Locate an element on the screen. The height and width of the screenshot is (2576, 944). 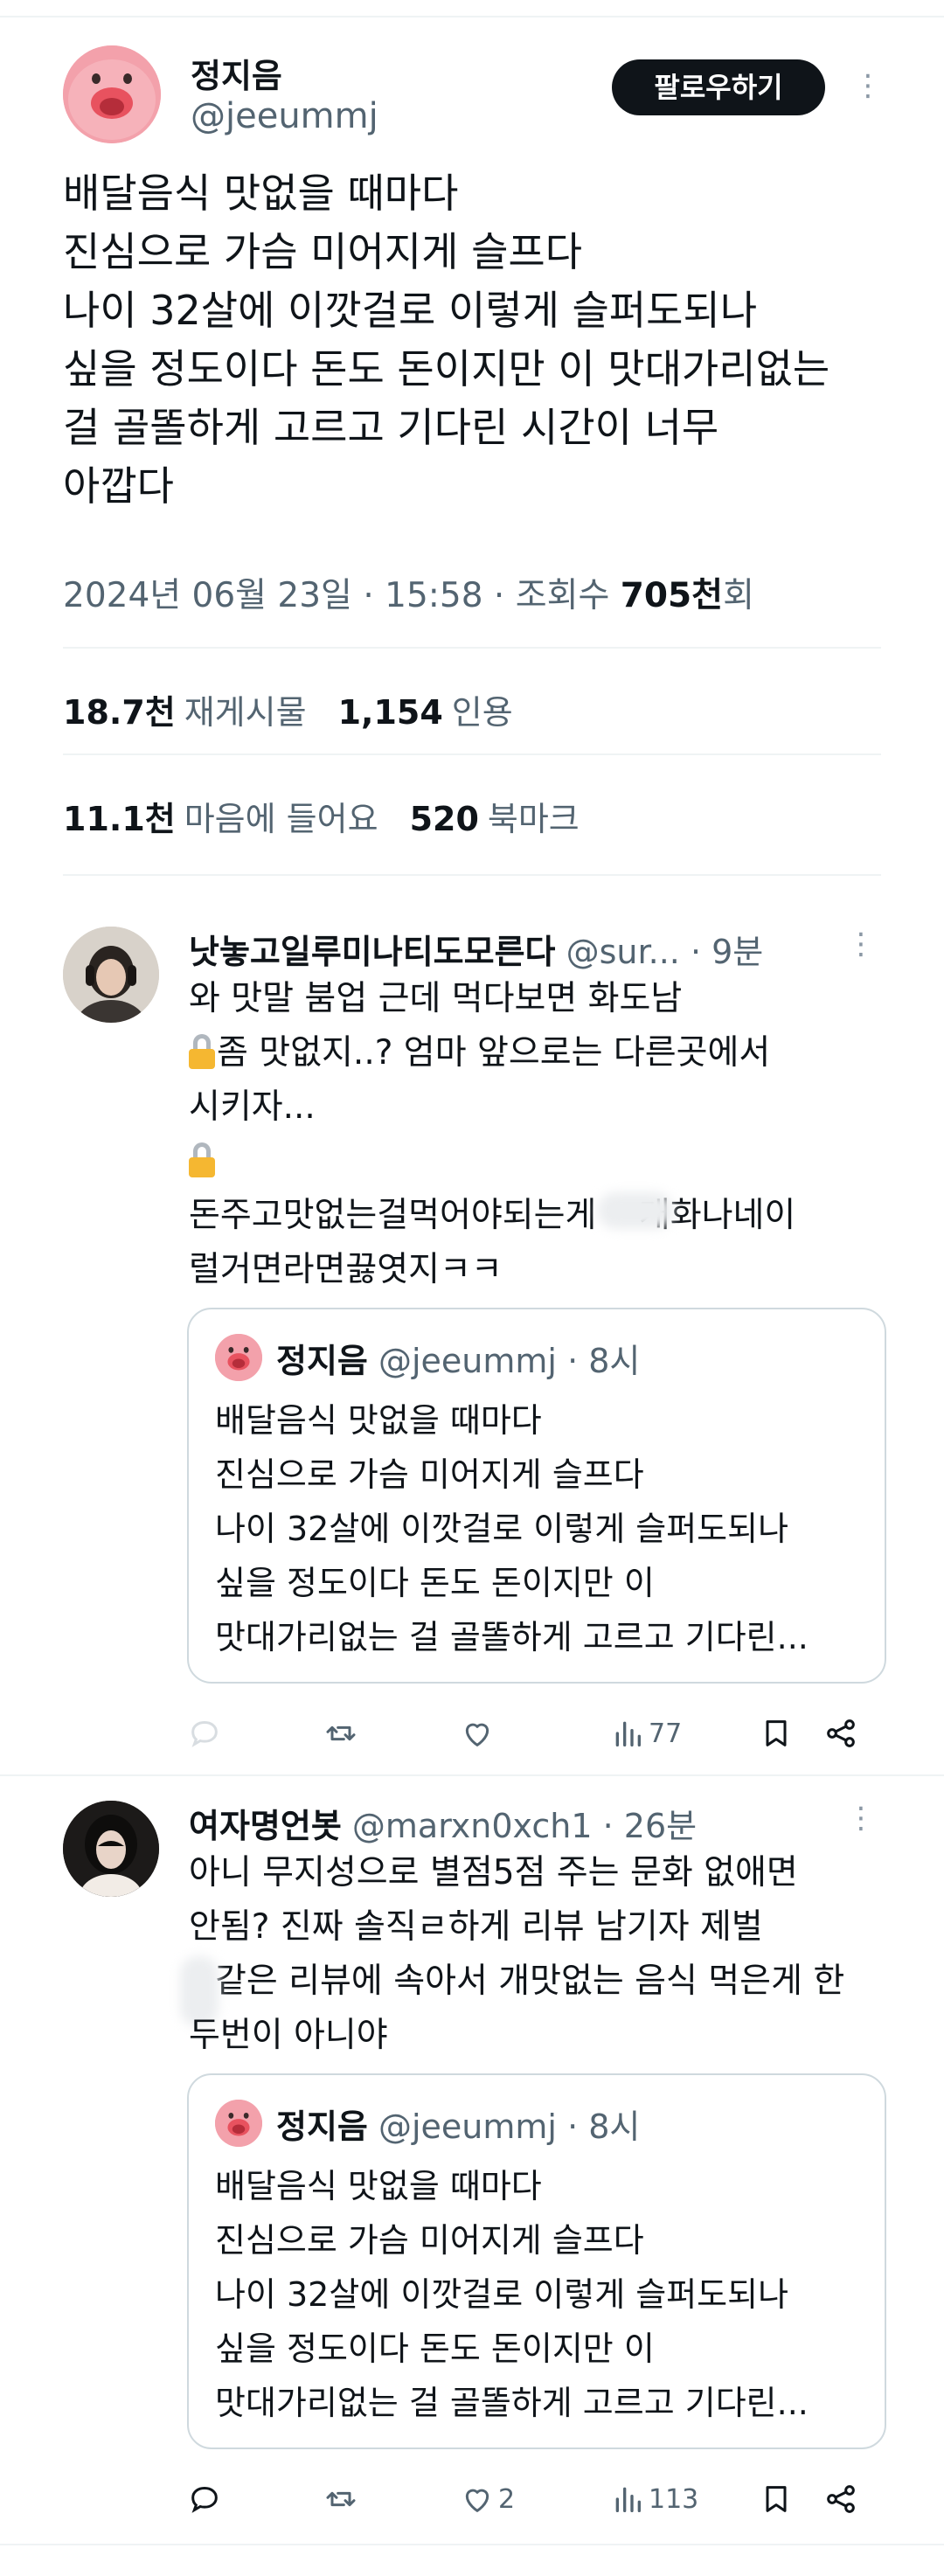
reply-time: · 9분 is located at coordinates (722, 952).